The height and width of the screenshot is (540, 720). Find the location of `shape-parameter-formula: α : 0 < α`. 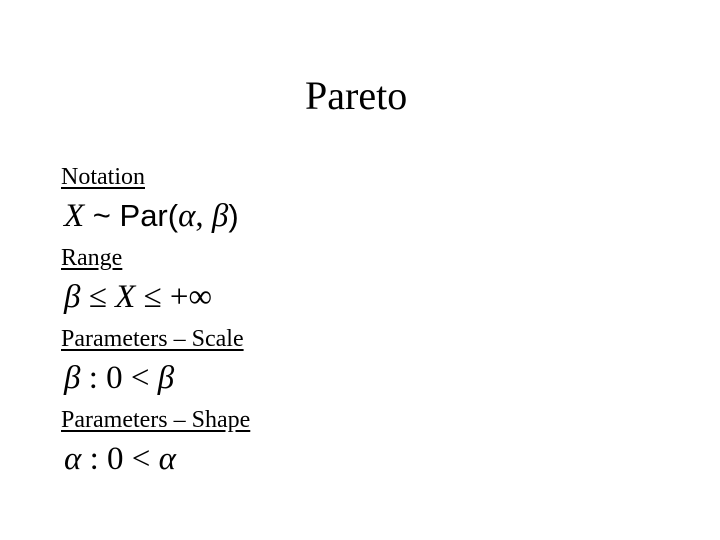

shape-parameter-formula: α : 0 < α is located at coordinates (120, 459).